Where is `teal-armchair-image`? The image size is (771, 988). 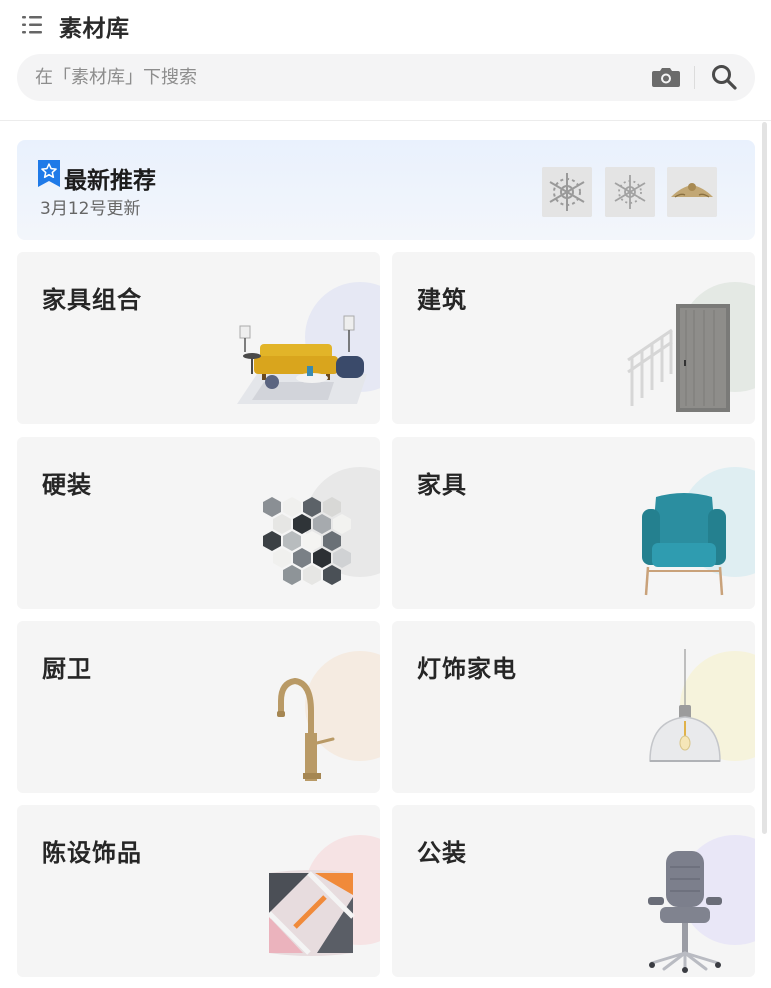 teal-armchair-image is located at coordinates (684, 544).